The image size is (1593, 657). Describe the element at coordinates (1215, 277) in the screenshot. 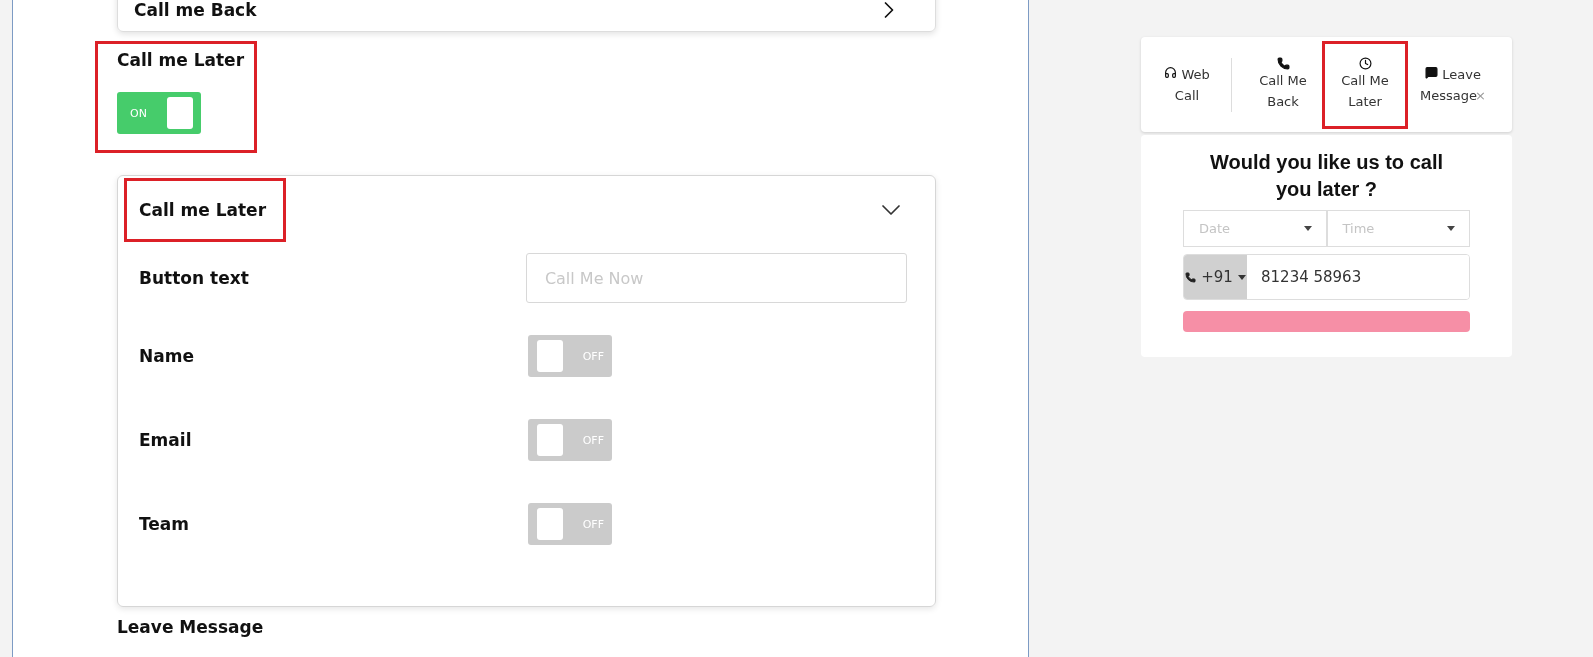

I see `country-code-select: +91` at that location.